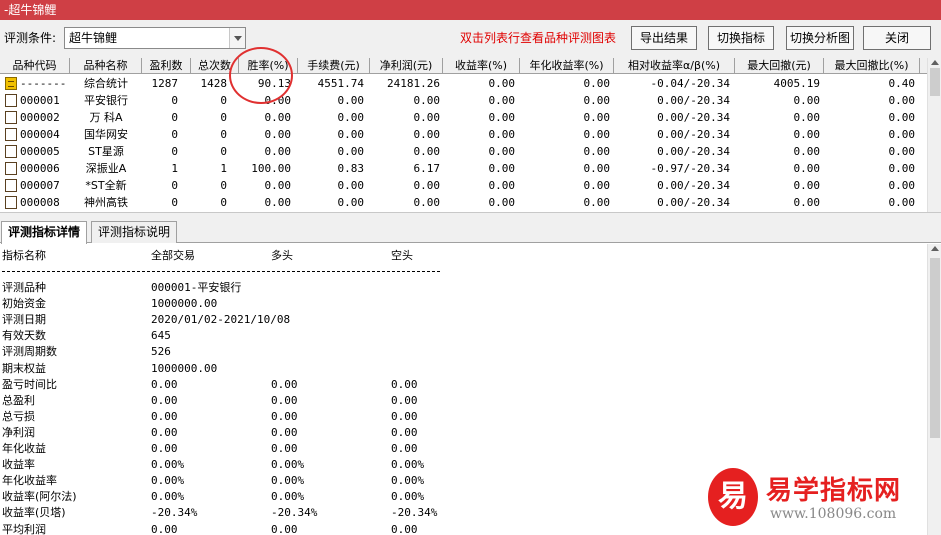  What do you see at coordinates (463, 385) in the screenshot?
I see `detail-metric-row: 盈亏时间比 0.00 0.00 0.00` at bounding box center [463, 385].